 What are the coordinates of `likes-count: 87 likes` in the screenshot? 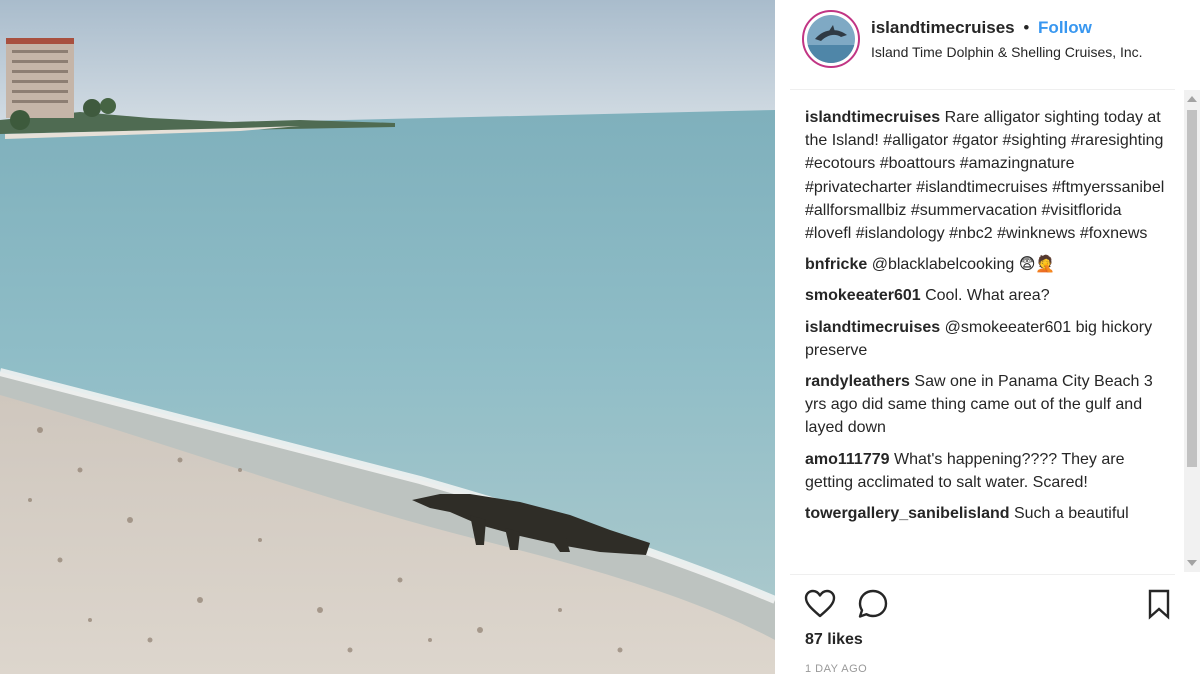 It's located at (834, 640).